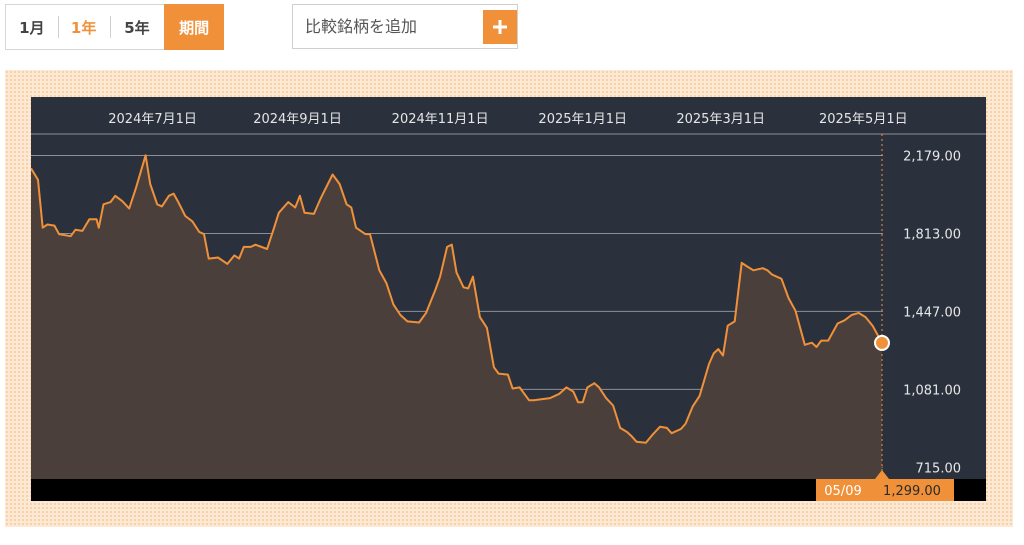 The image size is (1024, 545). I want to click on x-tick-label: 2025年5月1日, so click(863, 119).